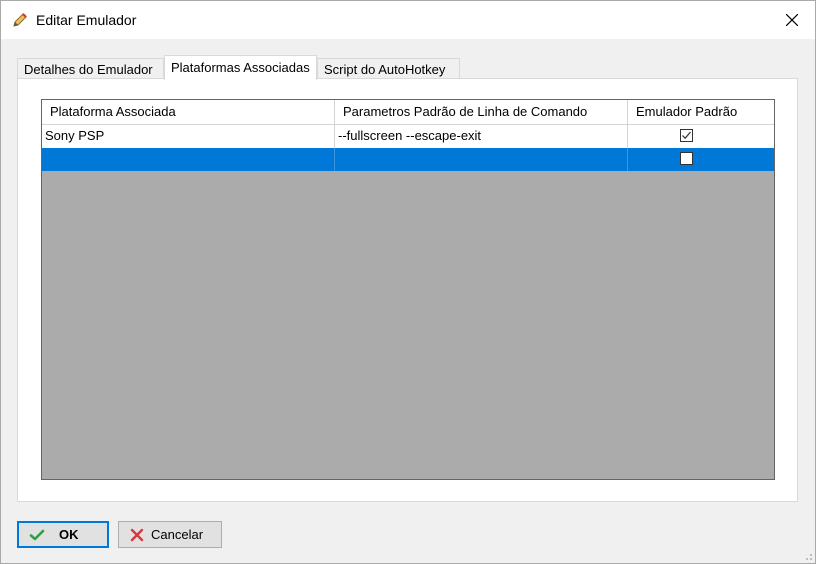 The image size is (816, 564). I want to click on cancel-button: Cancelar, so click(170, 534).